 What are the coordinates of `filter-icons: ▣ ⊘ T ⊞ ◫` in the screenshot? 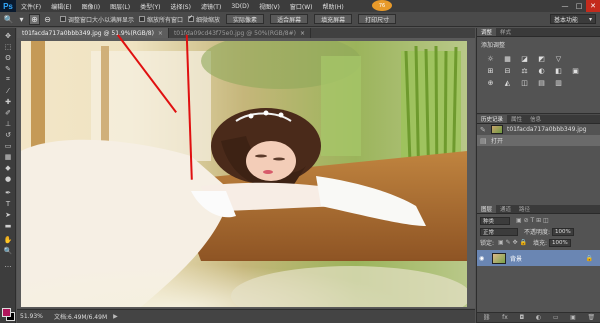 It's located at (532, 220).